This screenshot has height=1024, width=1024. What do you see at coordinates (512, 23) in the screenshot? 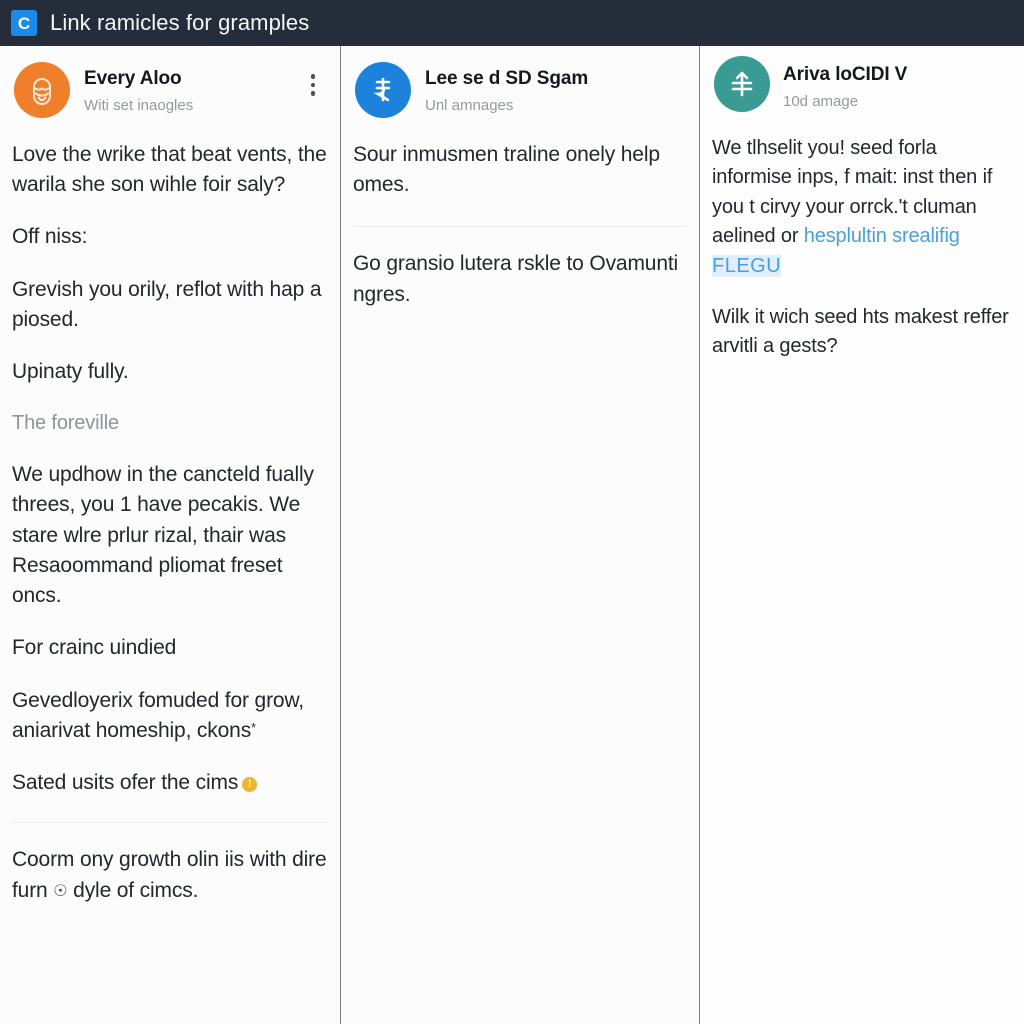
I see `window-title-bar: C Link ramicles for gramples` at bounding box center [512, 23].